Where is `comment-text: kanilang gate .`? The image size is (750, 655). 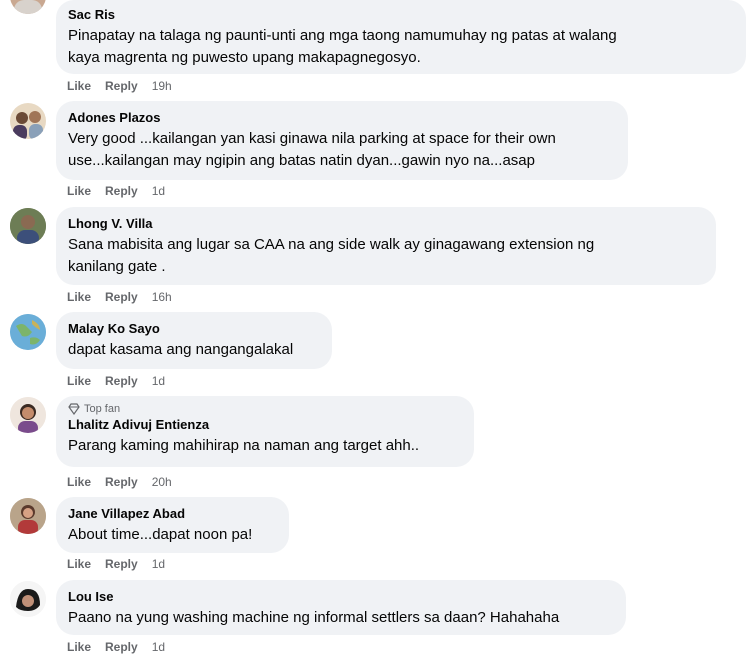
comment-text: kanilang gate . is located at coordinates (117, 266).